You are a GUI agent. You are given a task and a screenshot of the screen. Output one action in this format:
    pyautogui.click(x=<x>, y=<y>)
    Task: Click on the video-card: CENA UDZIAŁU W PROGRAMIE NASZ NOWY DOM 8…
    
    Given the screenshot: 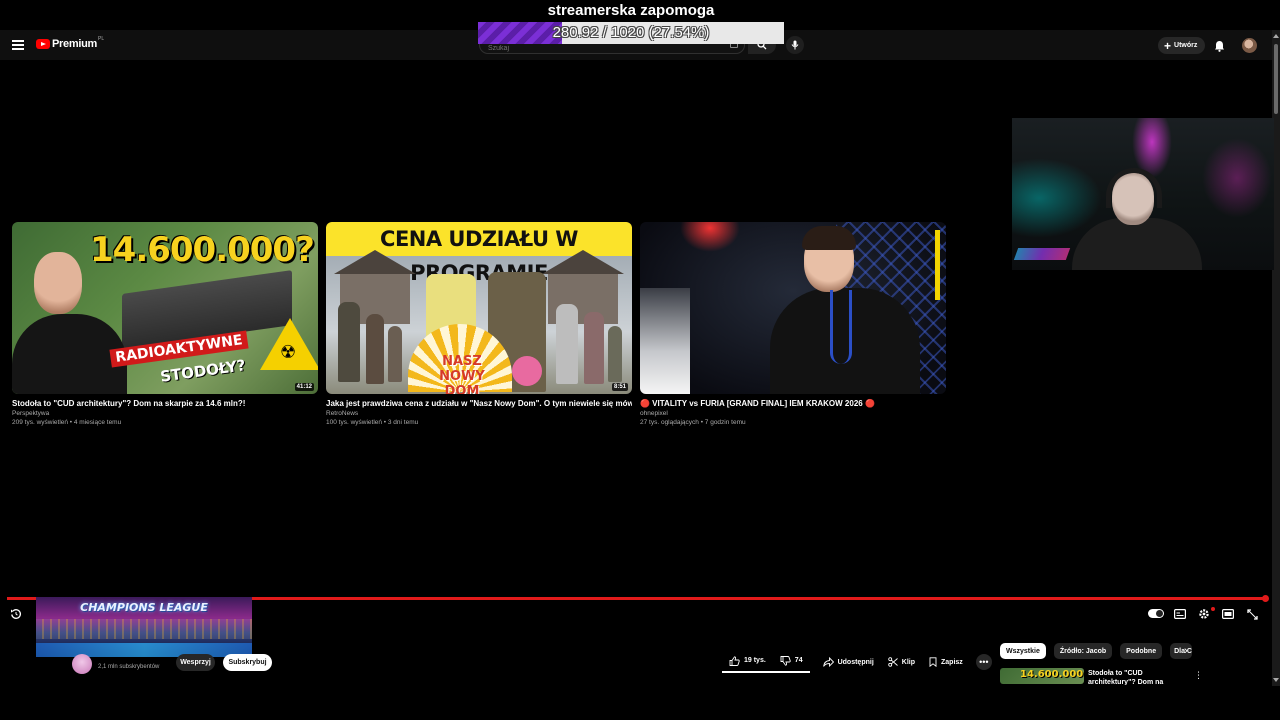 What is the action you would take?
    pyautogui.click(x=479, y=324)
    